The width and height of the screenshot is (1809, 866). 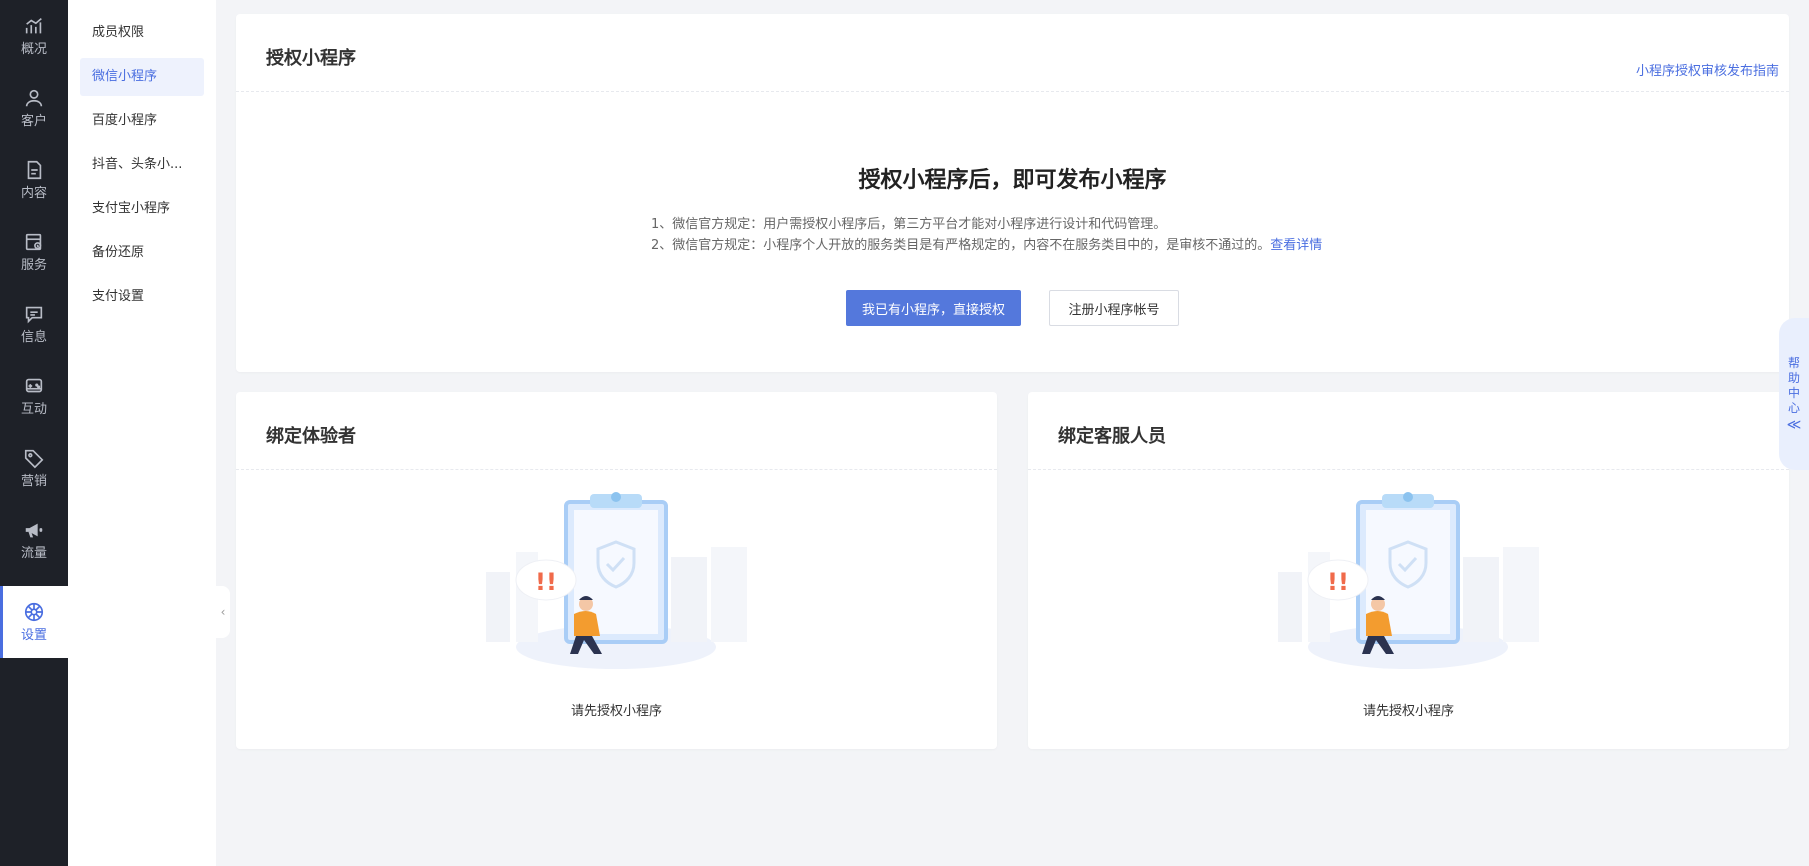 I want to click on help-char: 助, so click(x=1793, y=377).